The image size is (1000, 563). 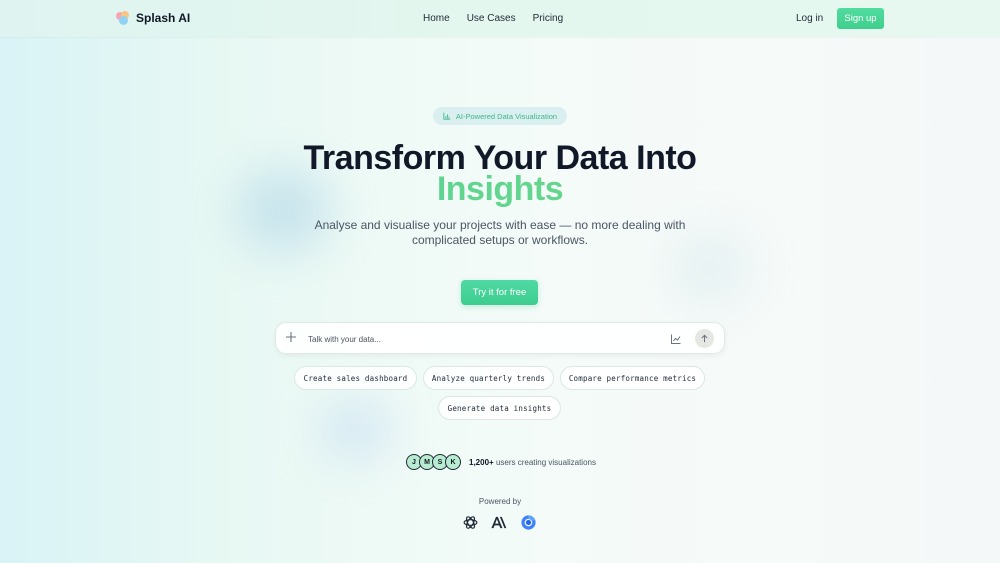 I want to click on chrome-like-icon, so click(x=528, y=522).